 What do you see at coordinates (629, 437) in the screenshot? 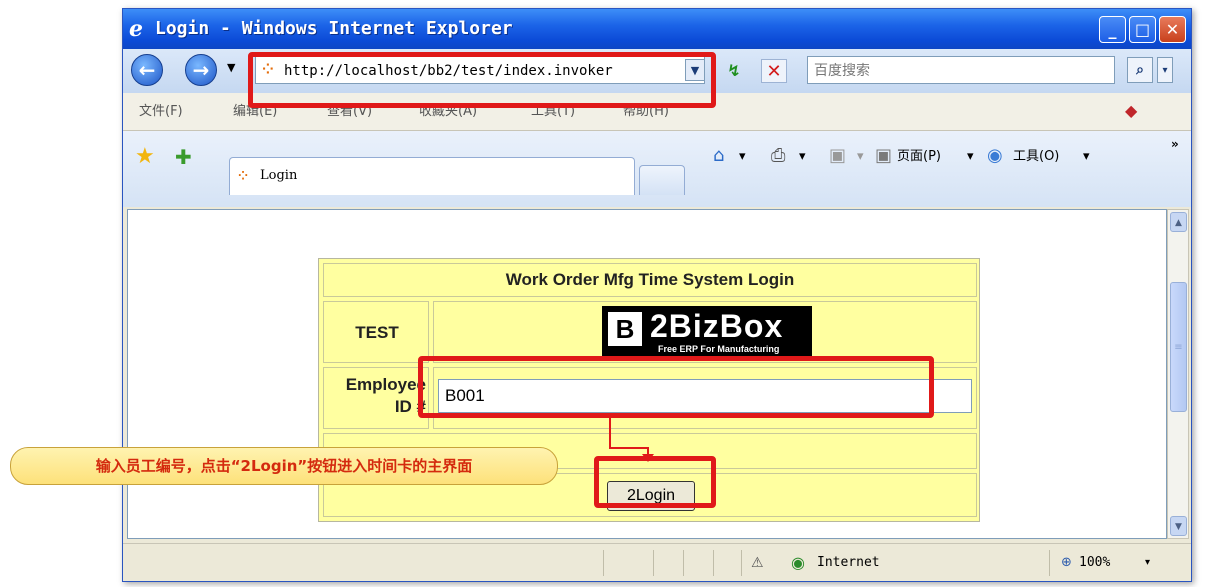
I see `arrow-line` at bounding box center [629, 437].